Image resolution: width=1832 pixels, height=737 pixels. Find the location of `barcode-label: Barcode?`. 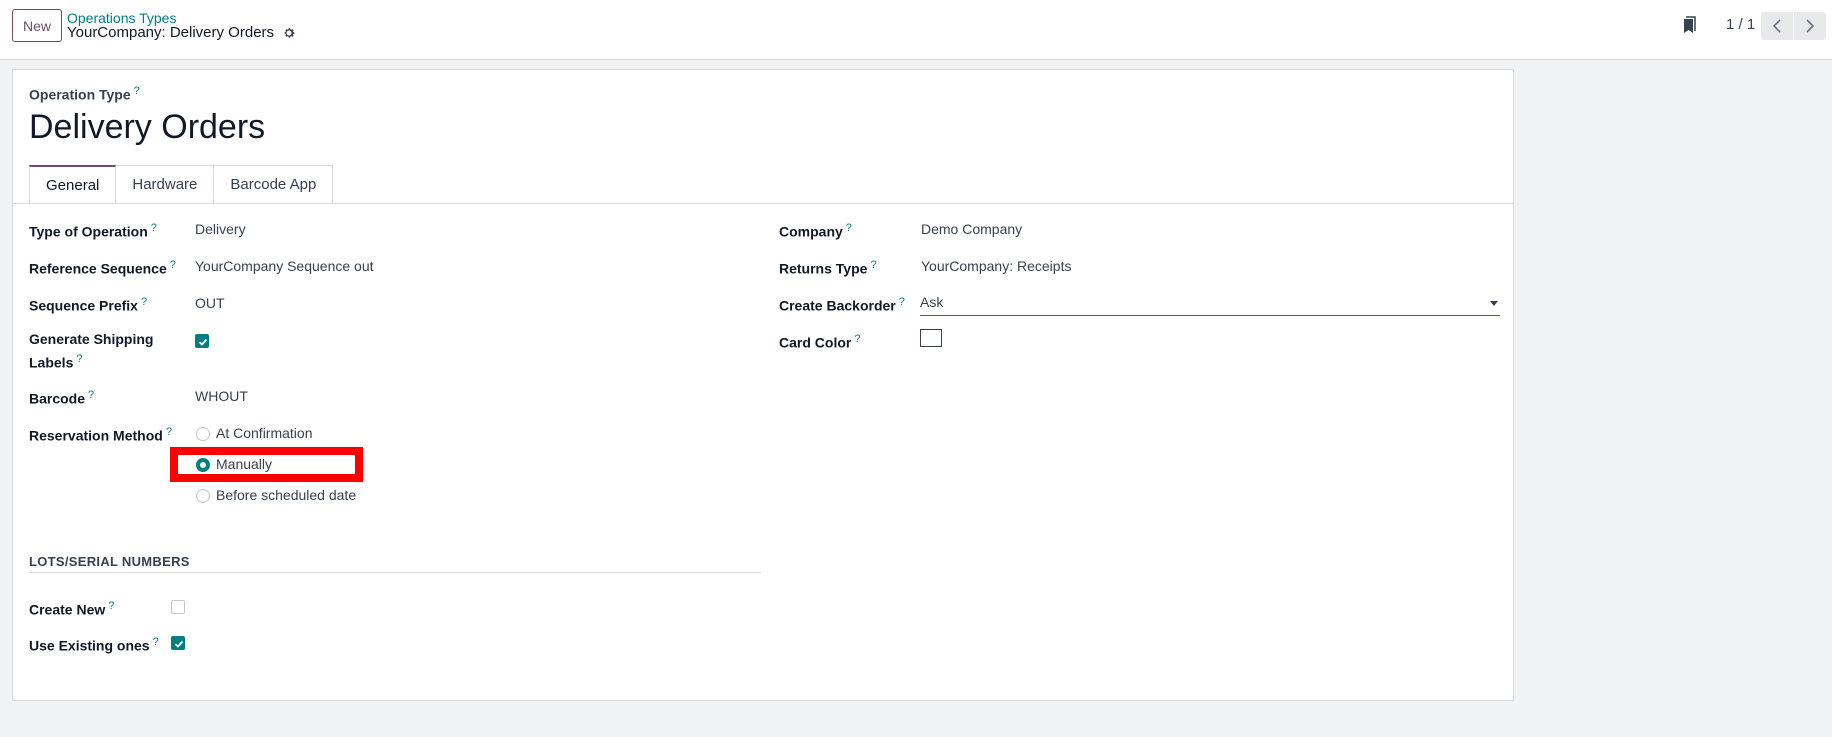

barcode-label: Barcode? is located at coordinates (62, 398).